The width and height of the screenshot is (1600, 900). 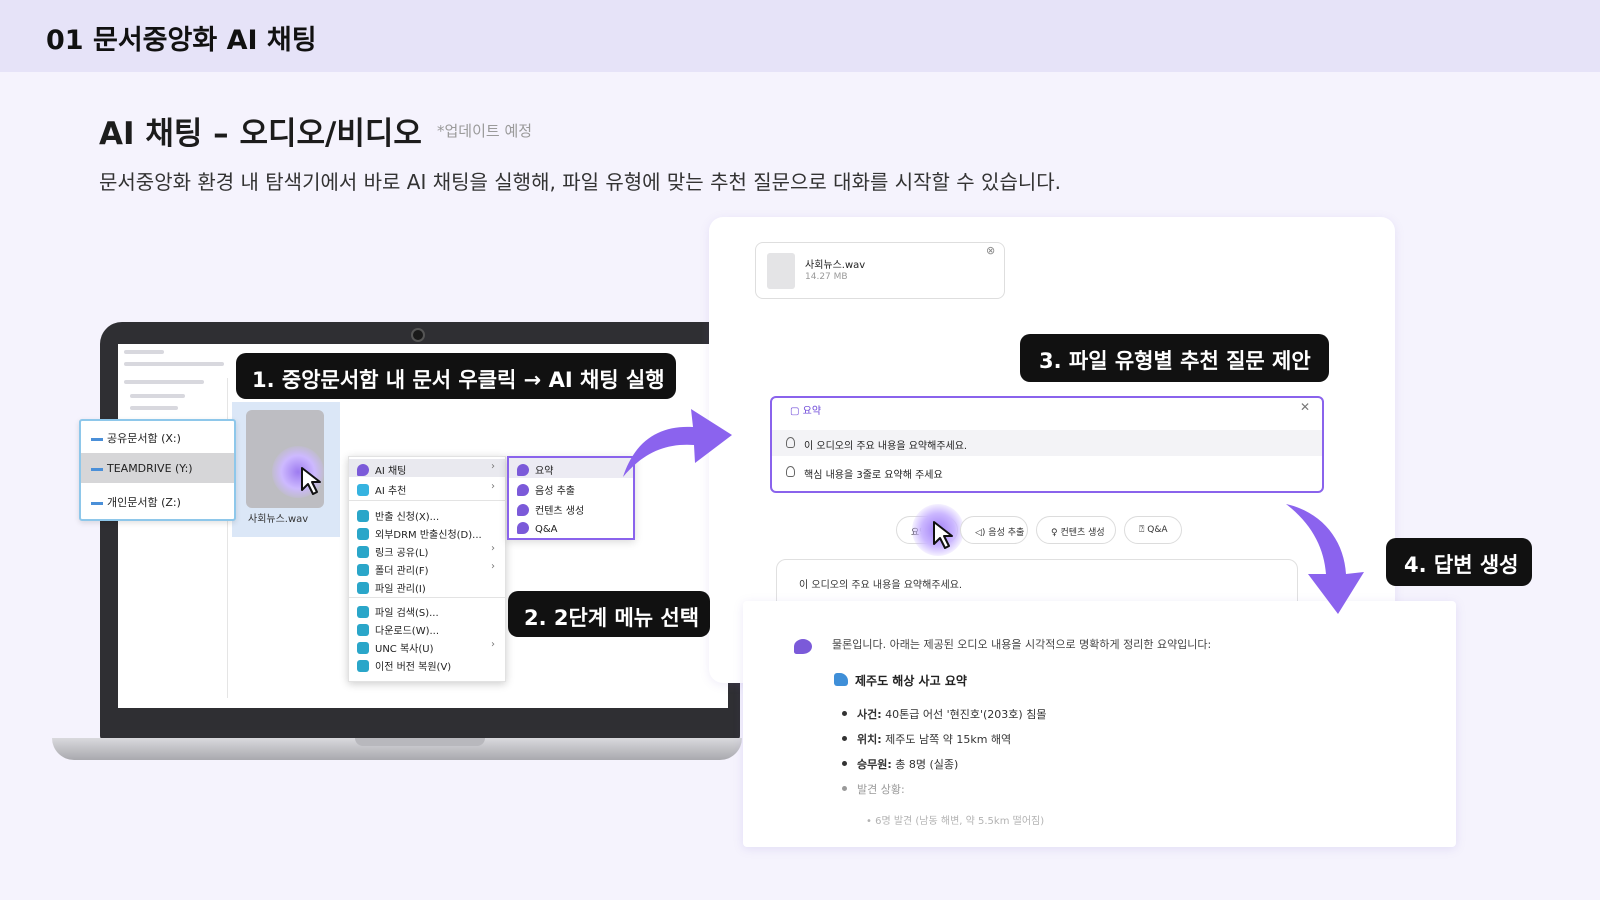 What do you see at coordinates (873, 789) in the screenshot?
I see `answer-bullet: 발견 상황:` at bounding box center [873, 789].